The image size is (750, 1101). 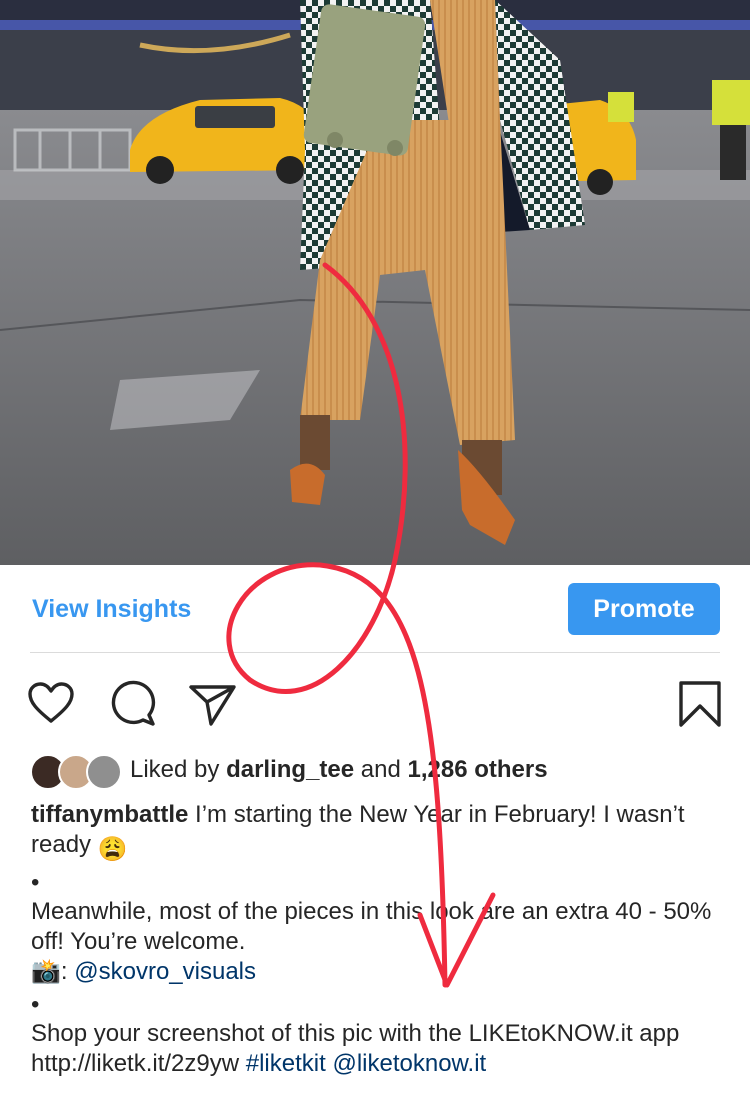 What do you see at coordinates (409, 1063) in the screenshot?
I see `mention-link: @liketoknow.it` at bounding box center [409, 1063].